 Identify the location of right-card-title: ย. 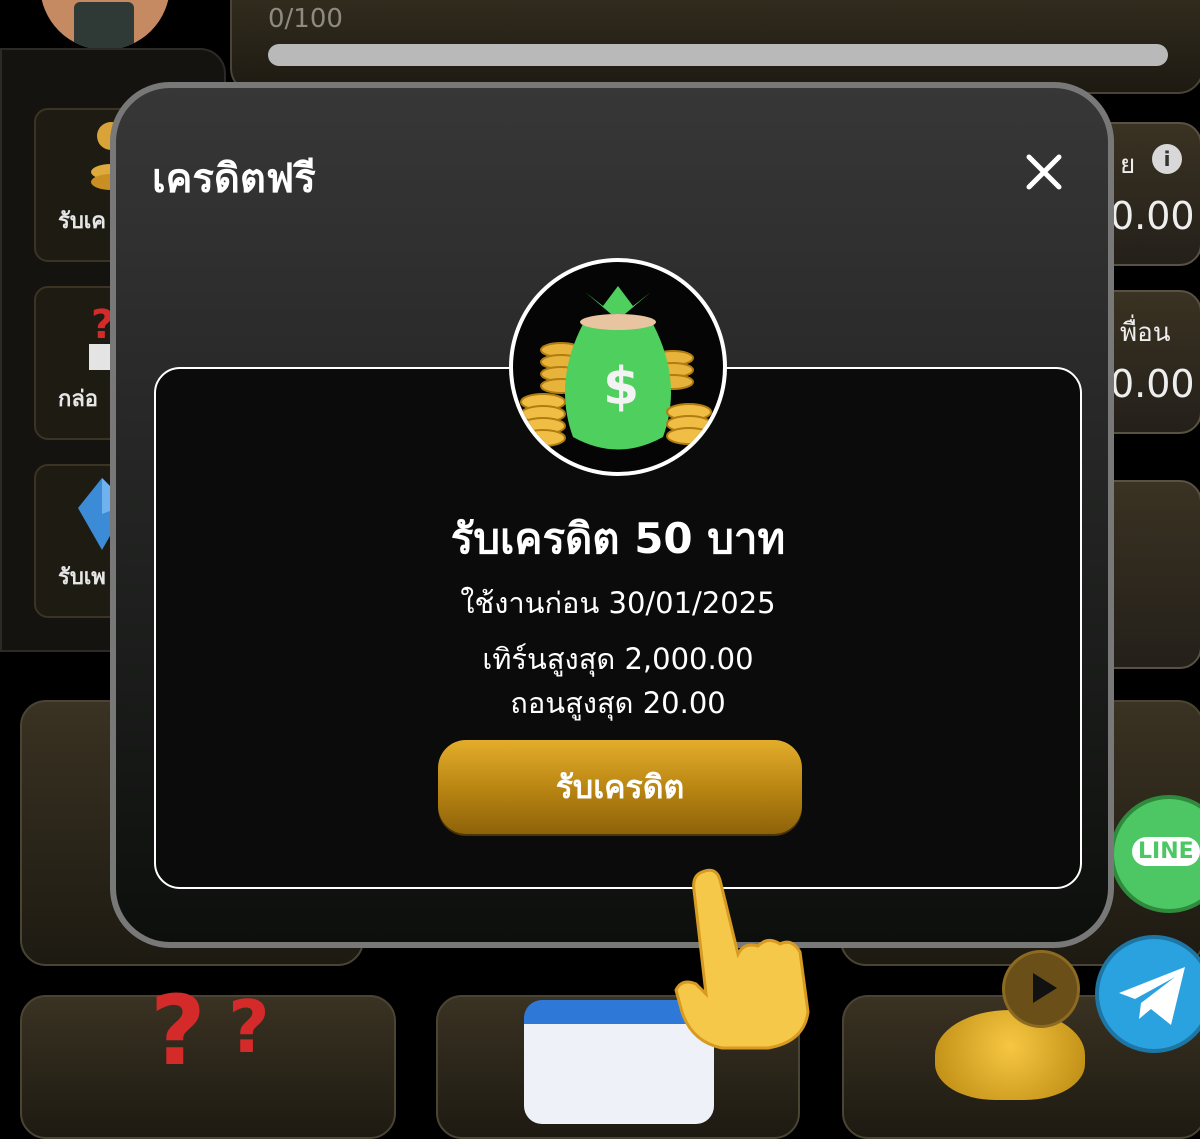
(1128, 165).